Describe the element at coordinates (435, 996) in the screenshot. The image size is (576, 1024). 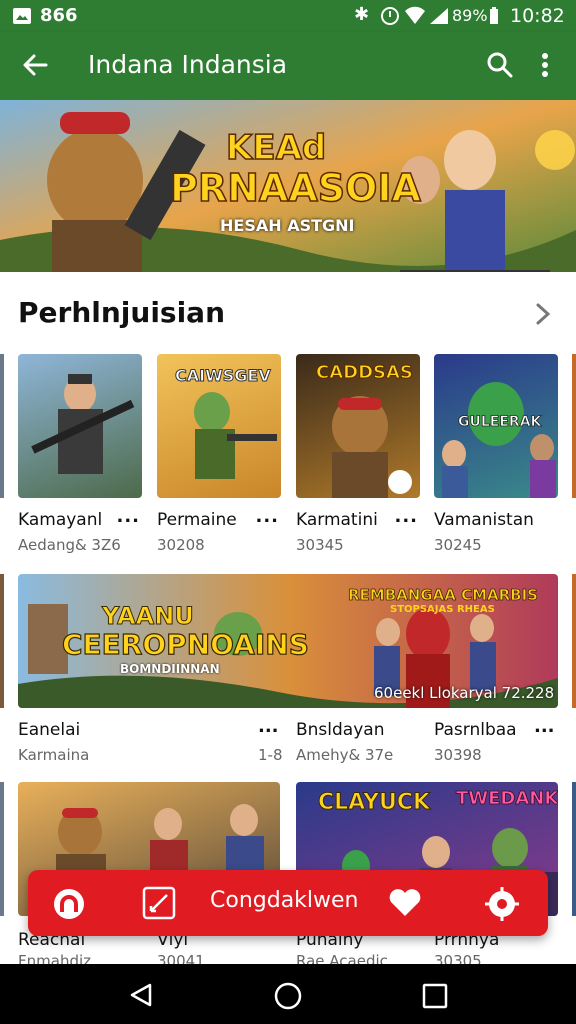
I see `recents-icon` at that location.